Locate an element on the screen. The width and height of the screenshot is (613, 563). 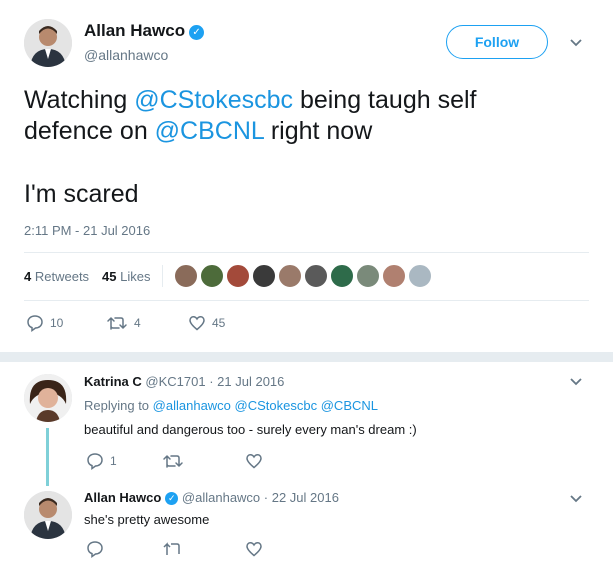
reply2-header: Allan Hawco ✓ @allanhawco · 22 Jul 2016 is located at coordinates (211, 497).